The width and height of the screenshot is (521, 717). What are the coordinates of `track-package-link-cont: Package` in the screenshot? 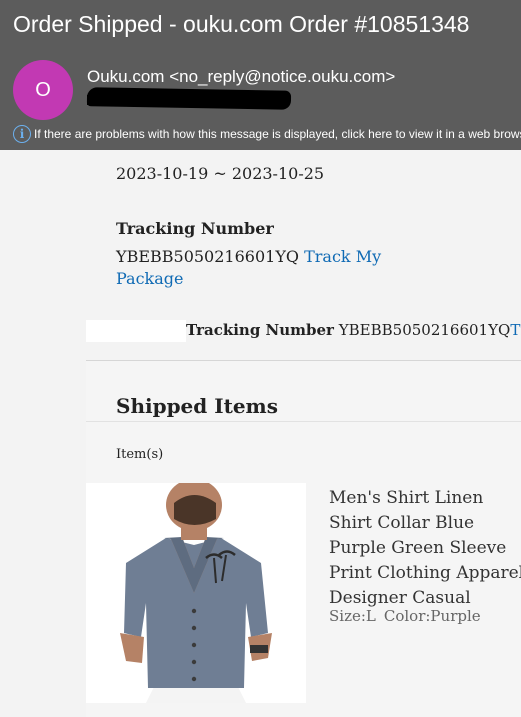 It's located at (150, 278).